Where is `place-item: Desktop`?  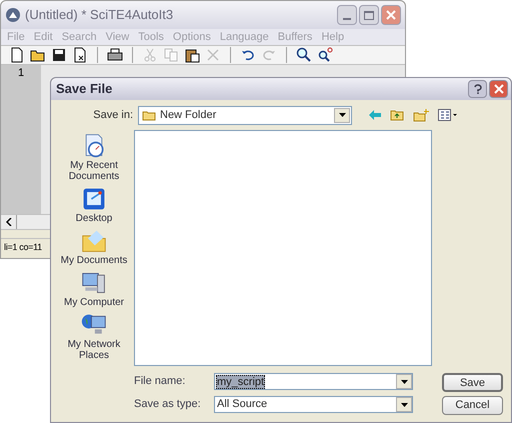
place-item: Desktop is located at coordinates (94, 205).